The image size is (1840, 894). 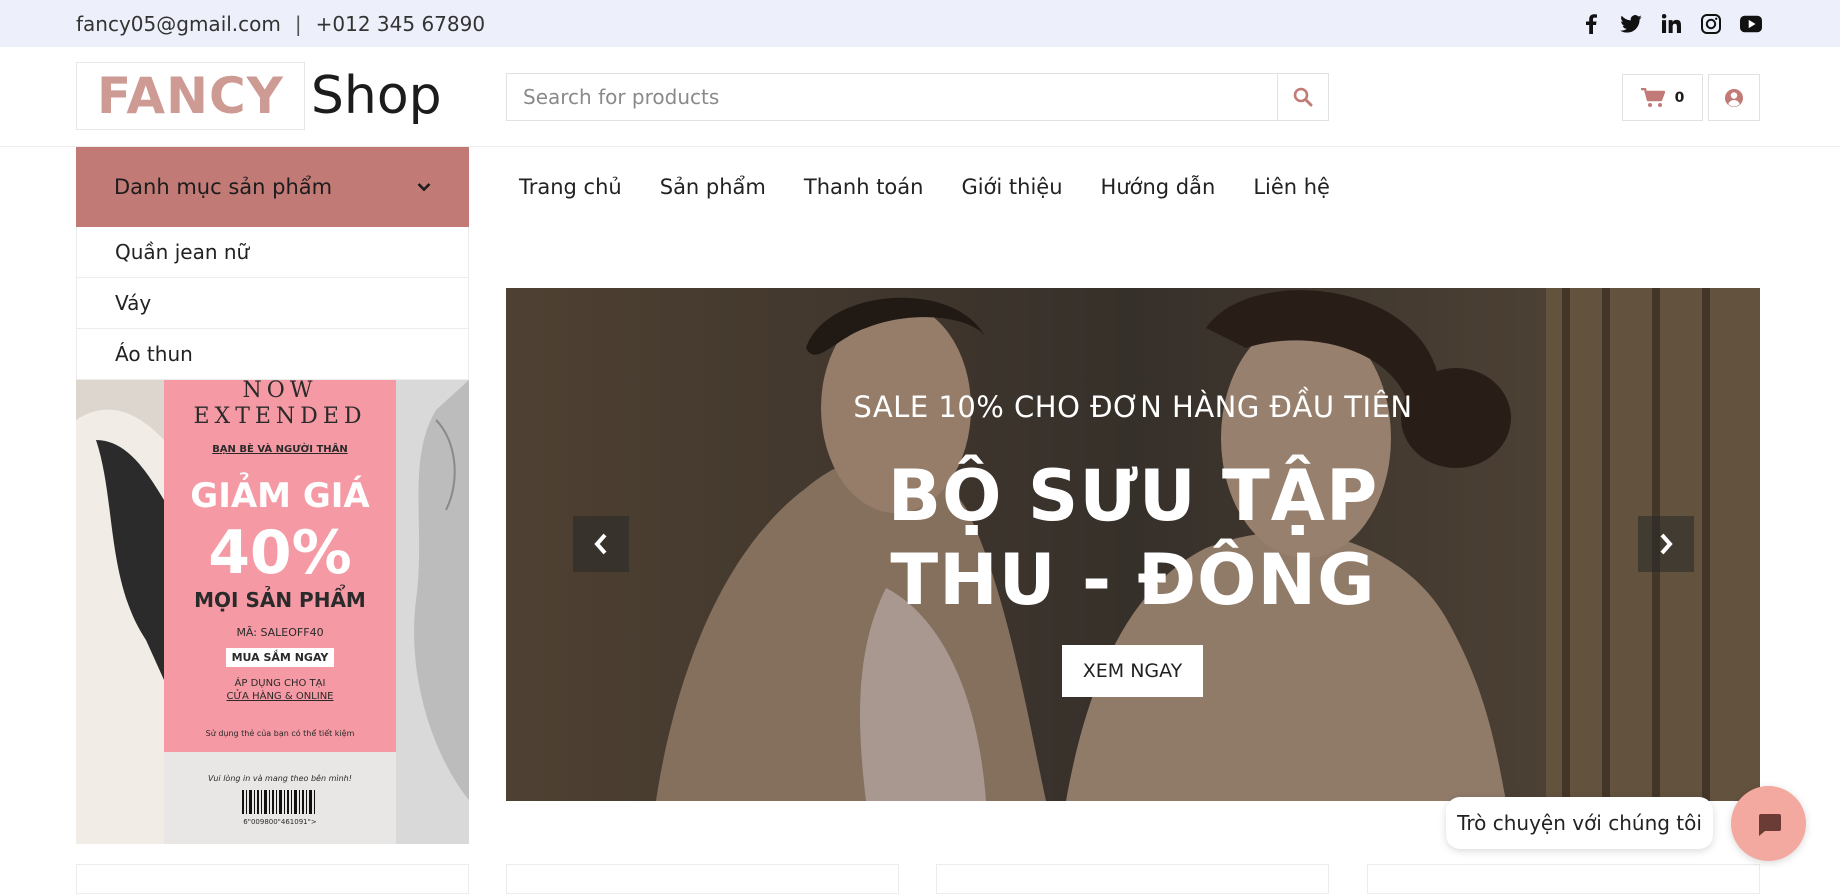 I want to click on category-toggle: Danh mục sản phẩm, so click(x=272, y=187).